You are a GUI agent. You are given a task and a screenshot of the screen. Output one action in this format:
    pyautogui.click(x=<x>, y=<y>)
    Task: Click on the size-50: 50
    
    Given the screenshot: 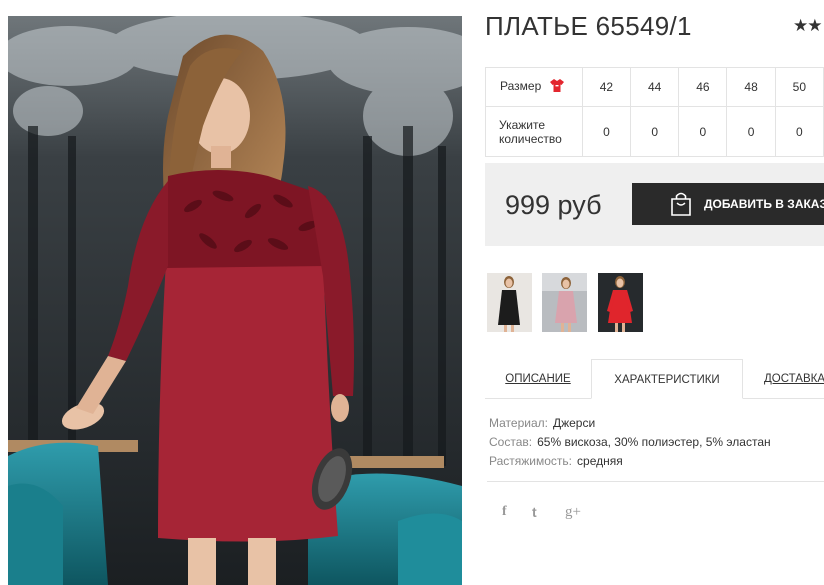 What is the action you would take?
    pyautogui.click(x=799, y=87)
    